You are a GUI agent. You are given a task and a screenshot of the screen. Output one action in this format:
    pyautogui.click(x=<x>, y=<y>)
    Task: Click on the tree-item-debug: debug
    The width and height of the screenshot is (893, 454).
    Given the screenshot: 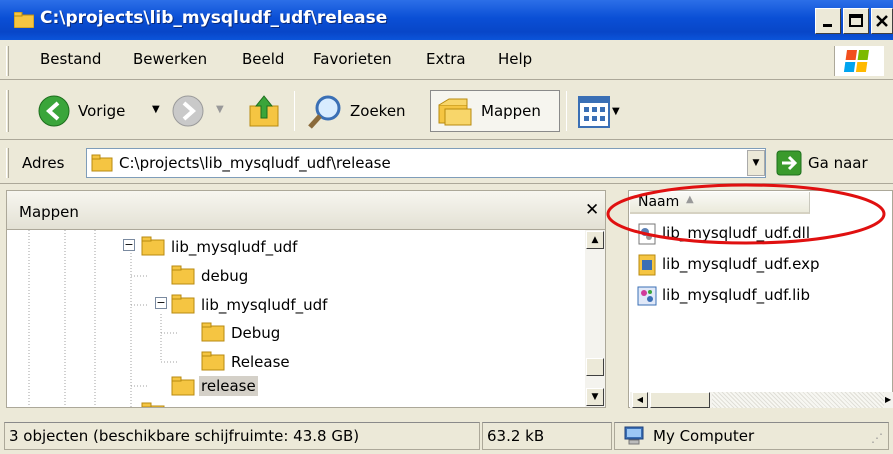 What is the action you would take?
    pyautogui.click(x=224, y=276)
    